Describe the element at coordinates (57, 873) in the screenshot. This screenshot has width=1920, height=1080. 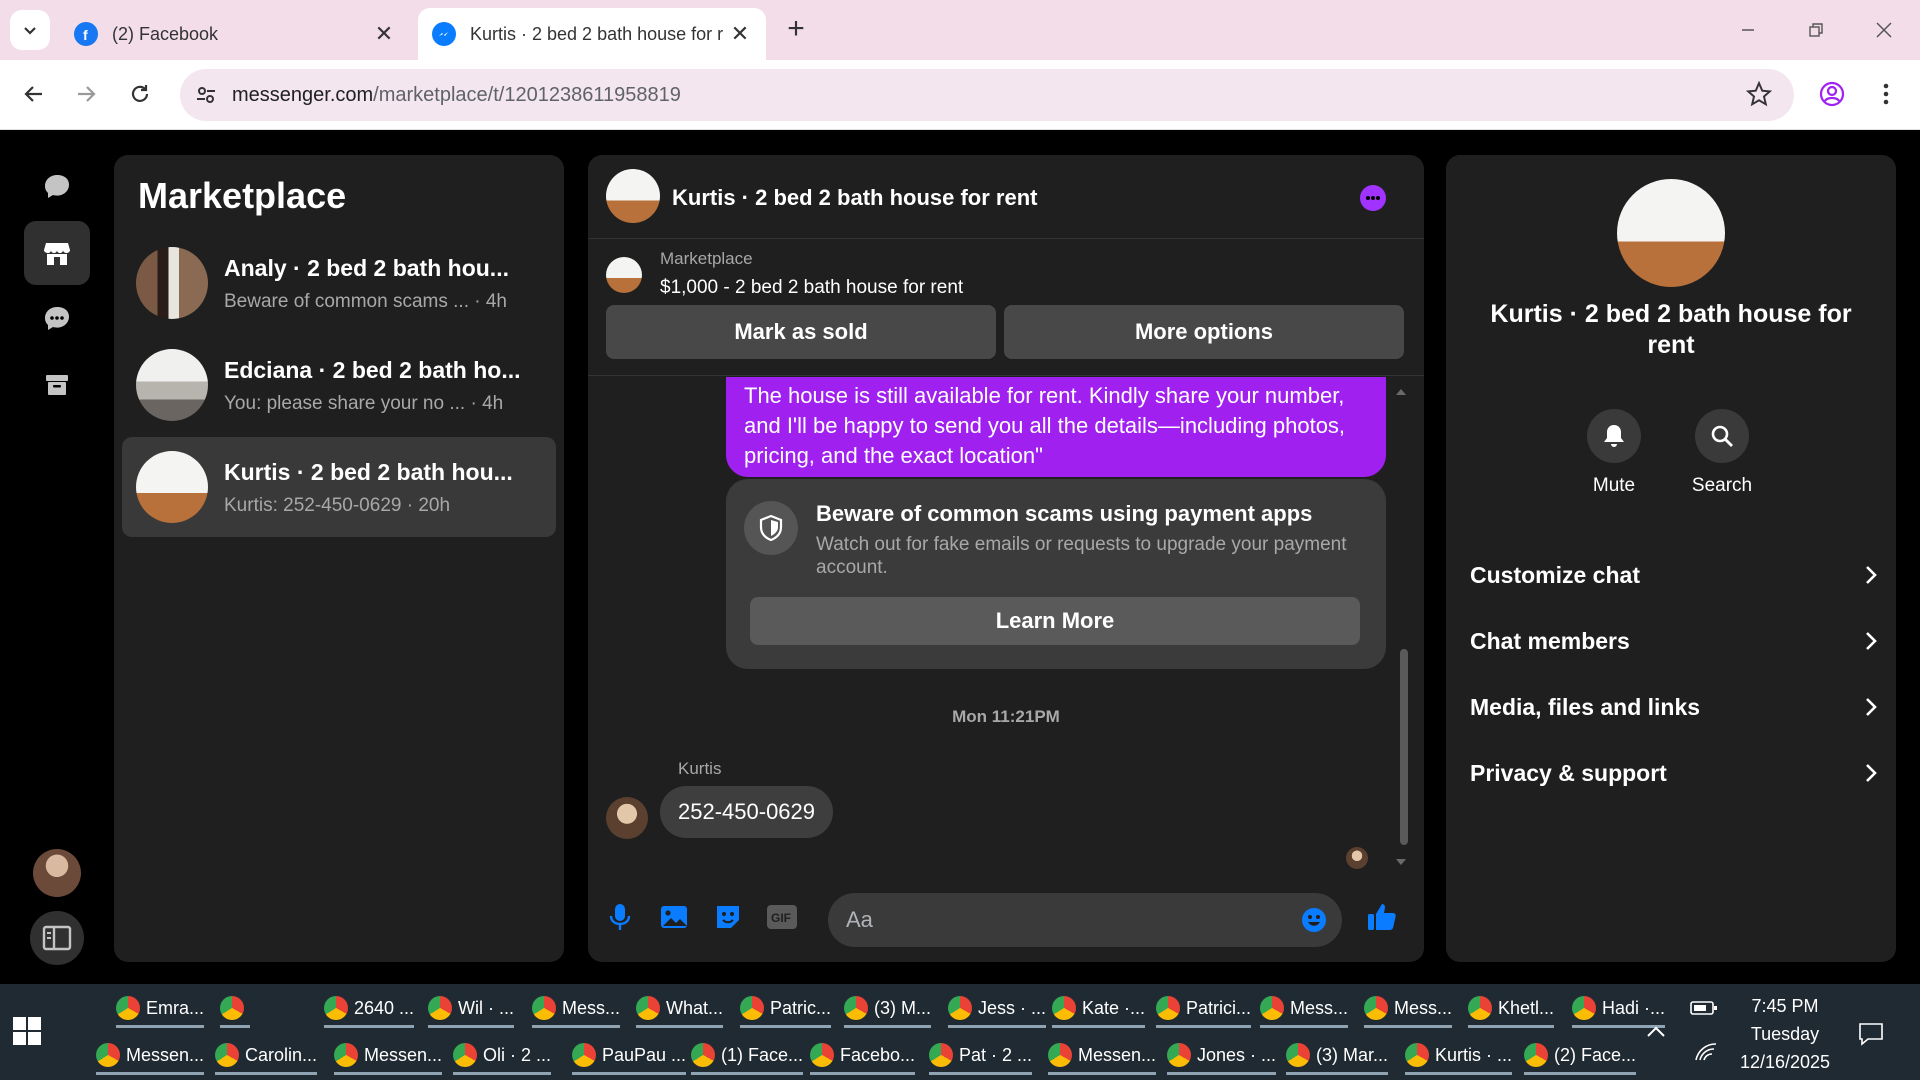
I see `user-avatar` at that location.